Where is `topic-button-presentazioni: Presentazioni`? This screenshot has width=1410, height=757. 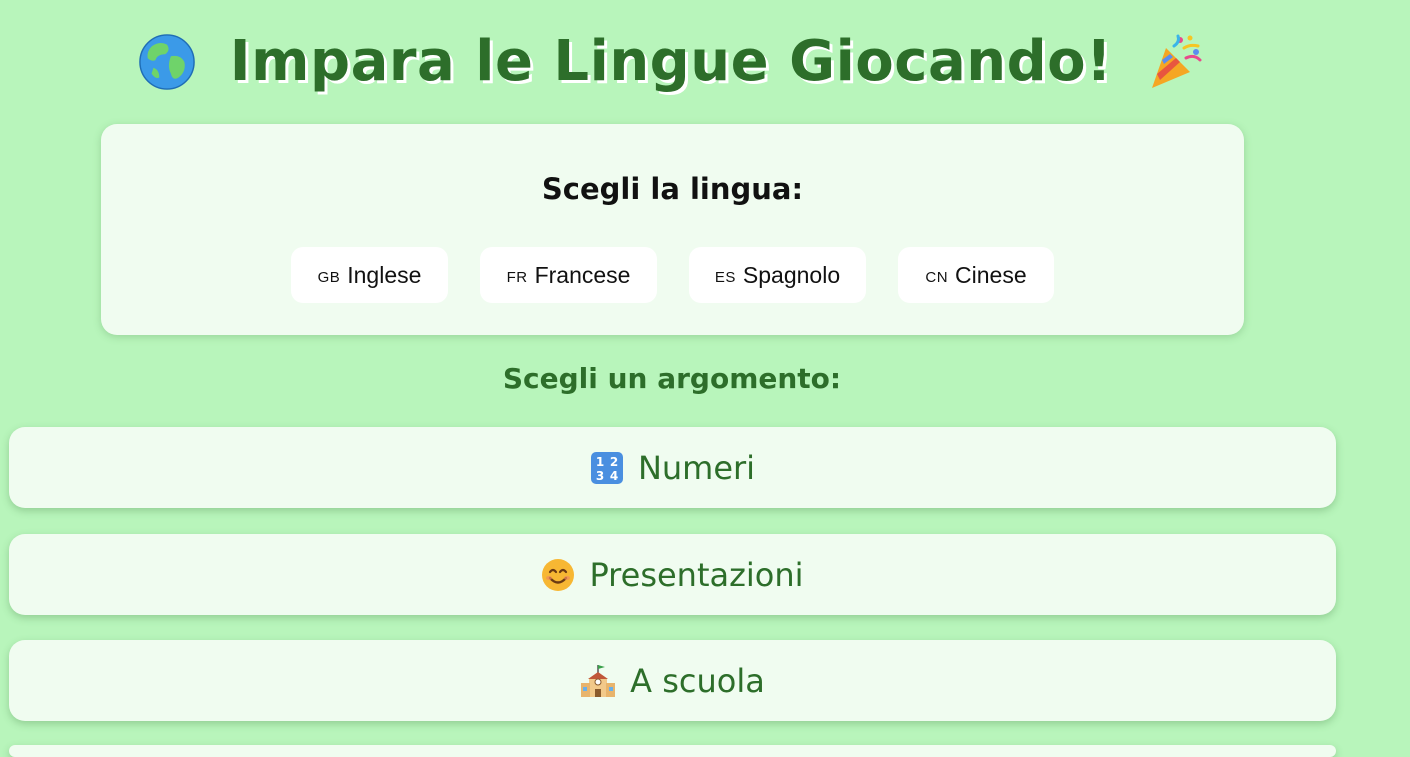
topic-button-presentazioni: Presentazioni is located at coordinates (672, 574).